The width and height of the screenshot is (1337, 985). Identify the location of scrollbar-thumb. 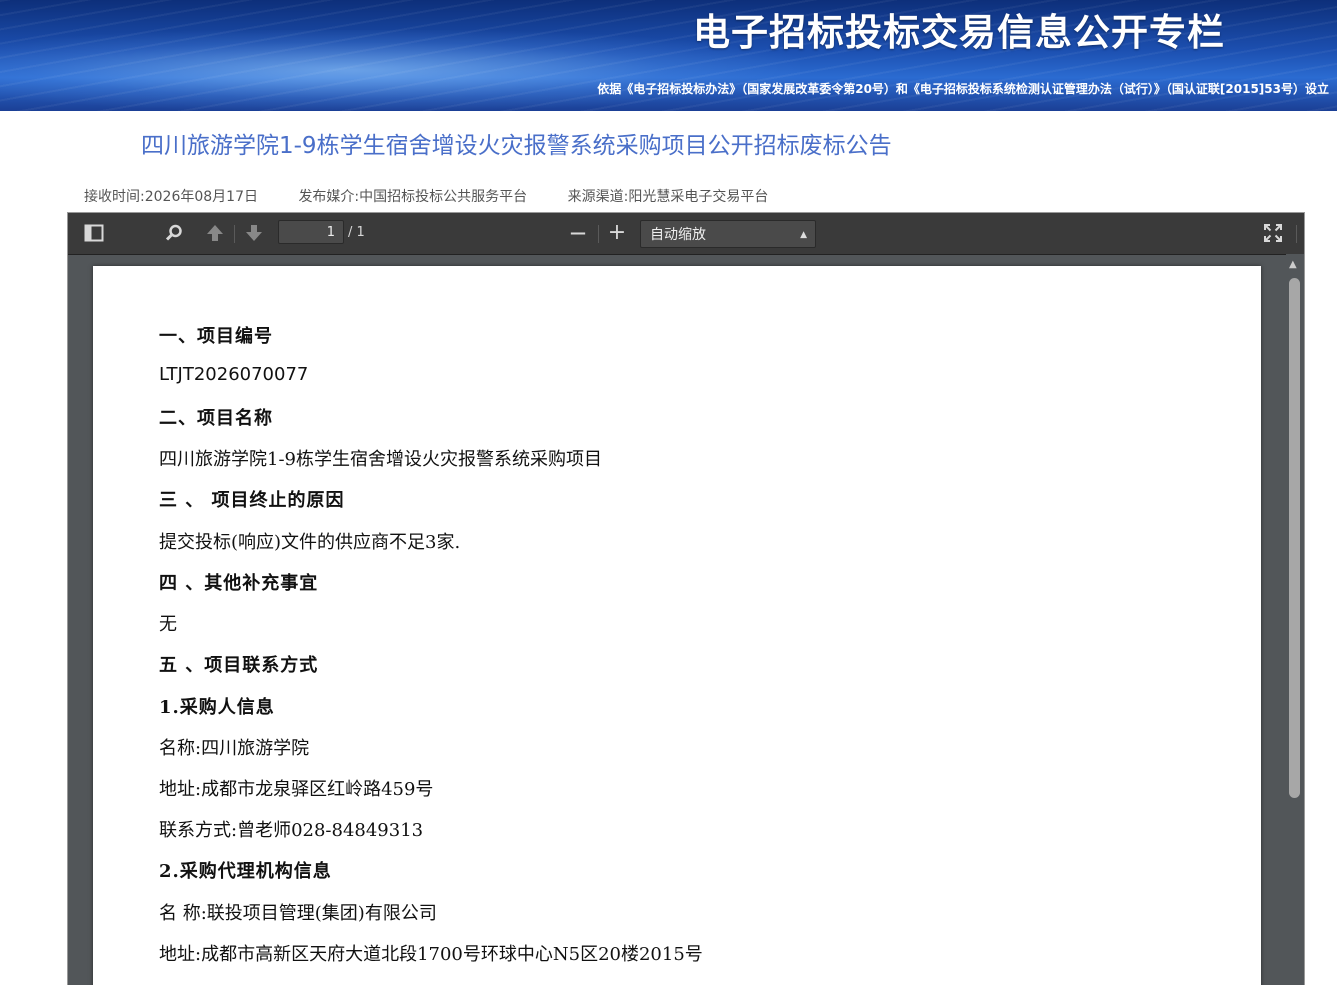
(1294, 538).